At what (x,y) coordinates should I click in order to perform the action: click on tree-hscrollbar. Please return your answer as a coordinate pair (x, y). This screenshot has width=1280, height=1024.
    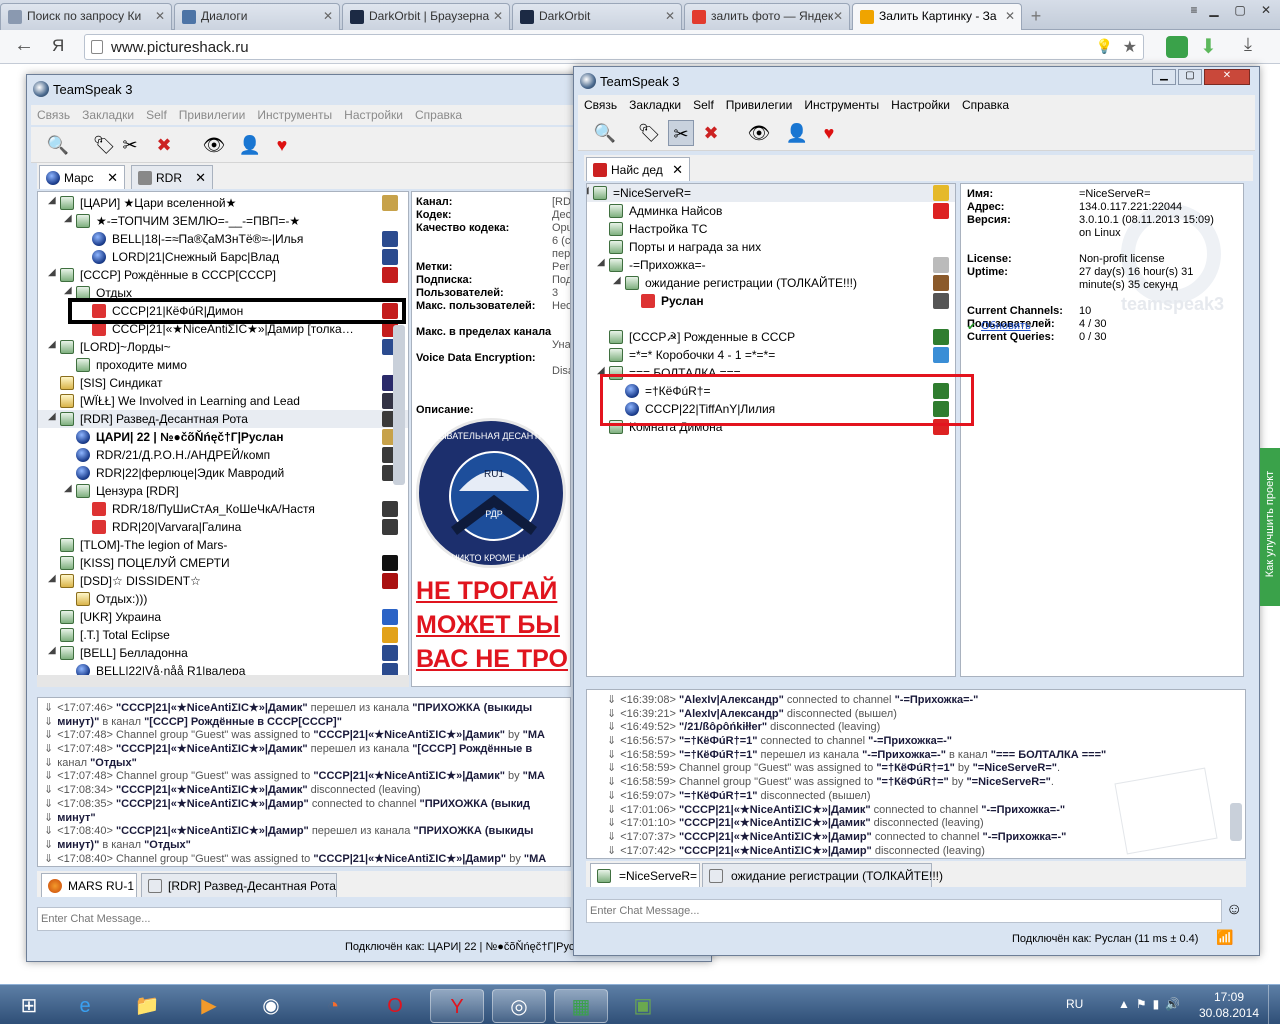
    Looking at the image, I should click on (223, 681).